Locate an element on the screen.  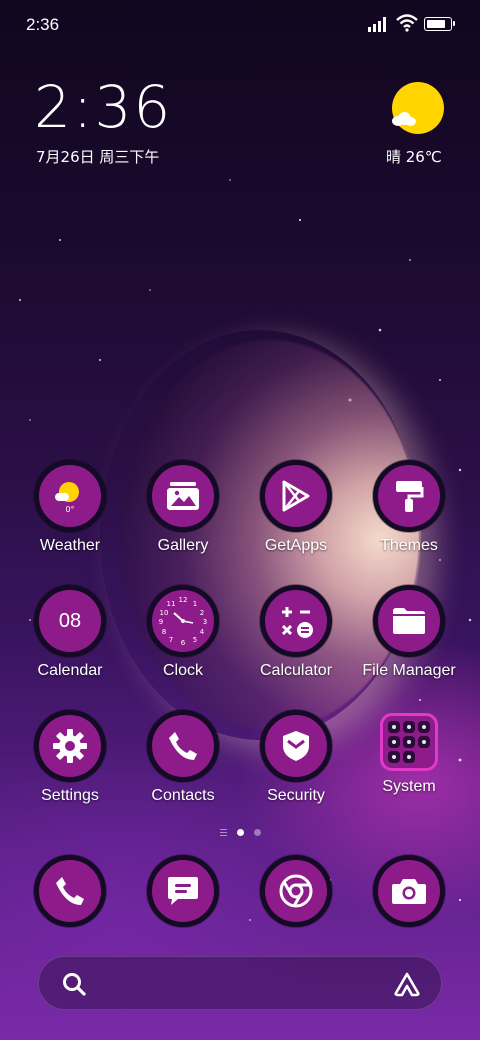
camera-icon is located at coordinates (409, 891).